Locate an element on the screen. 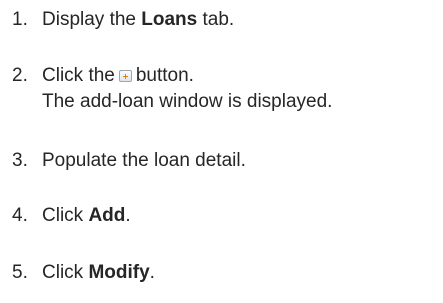  step-5: 5. Click Modify. is located at coordinates (83, 273).